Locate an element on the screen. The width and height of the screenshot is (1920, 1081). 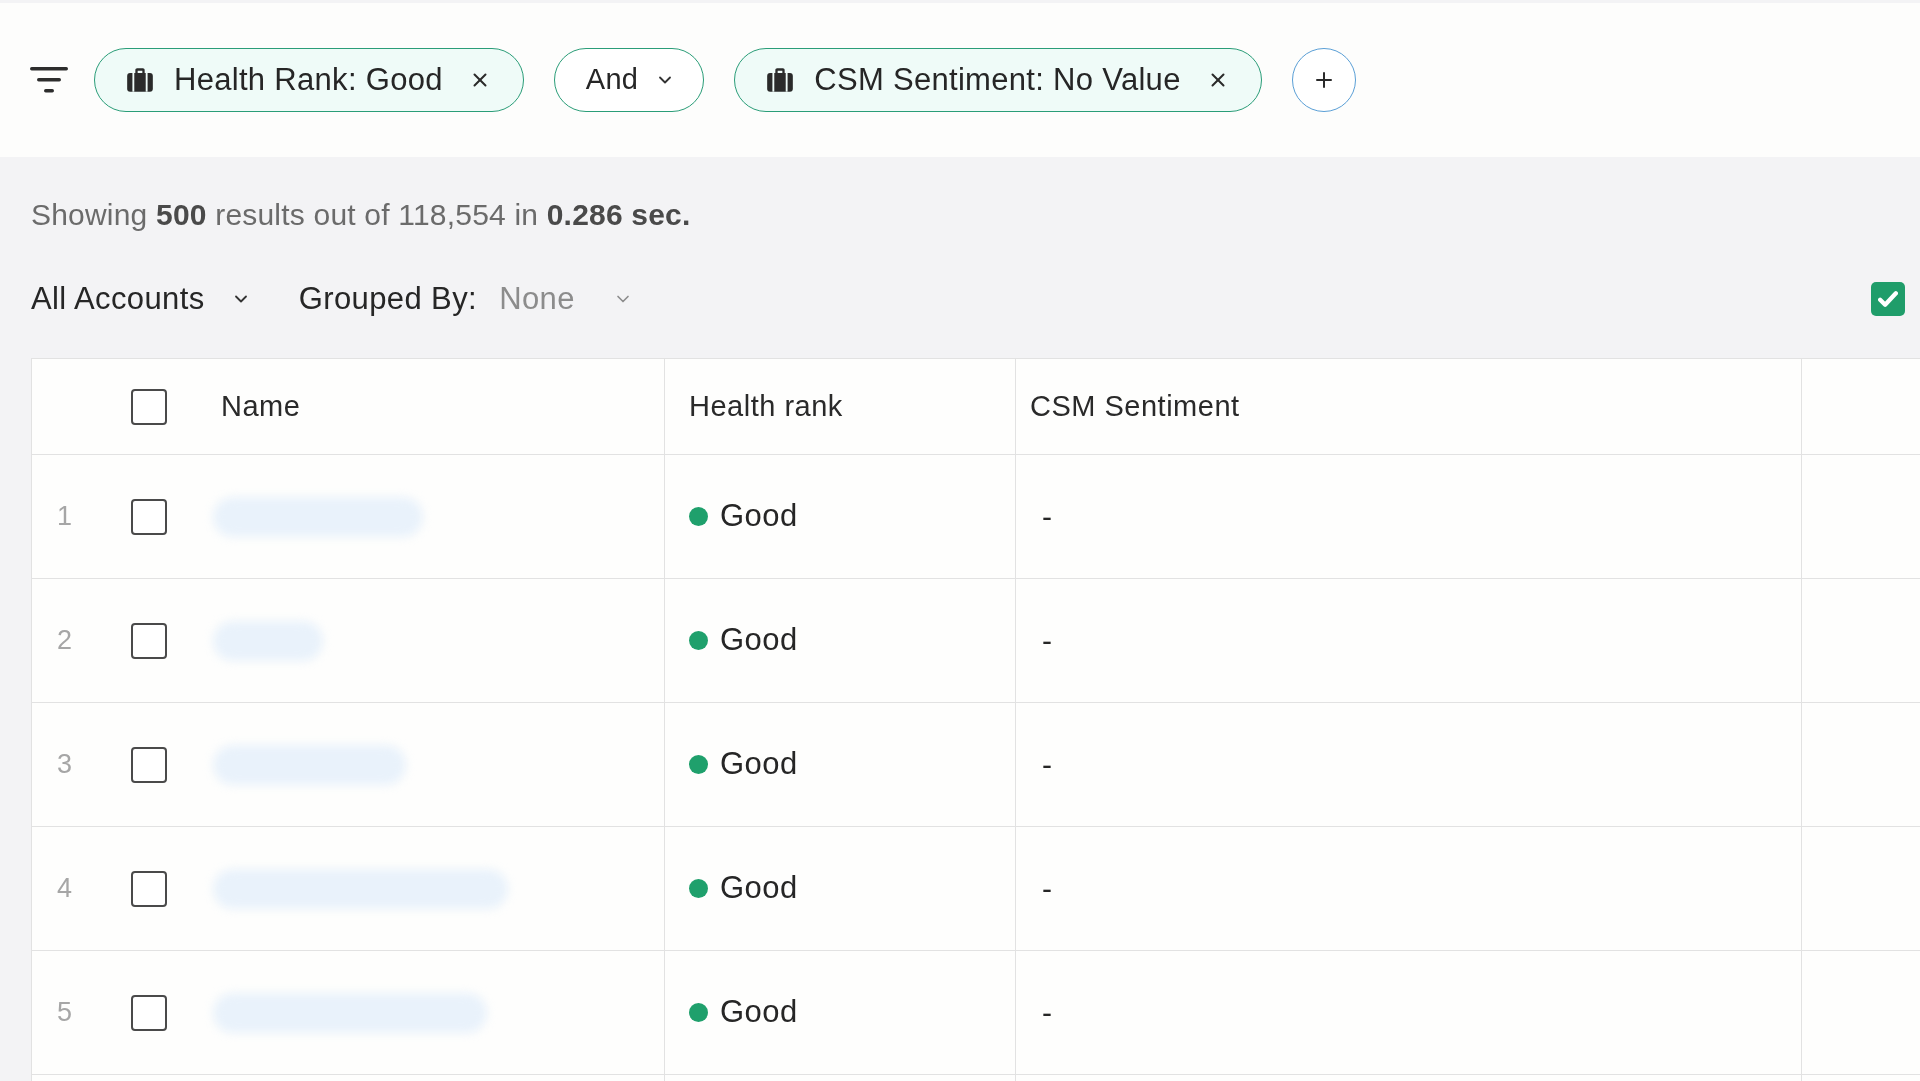
checkmark-icon is located at coordinates (1888, 299).